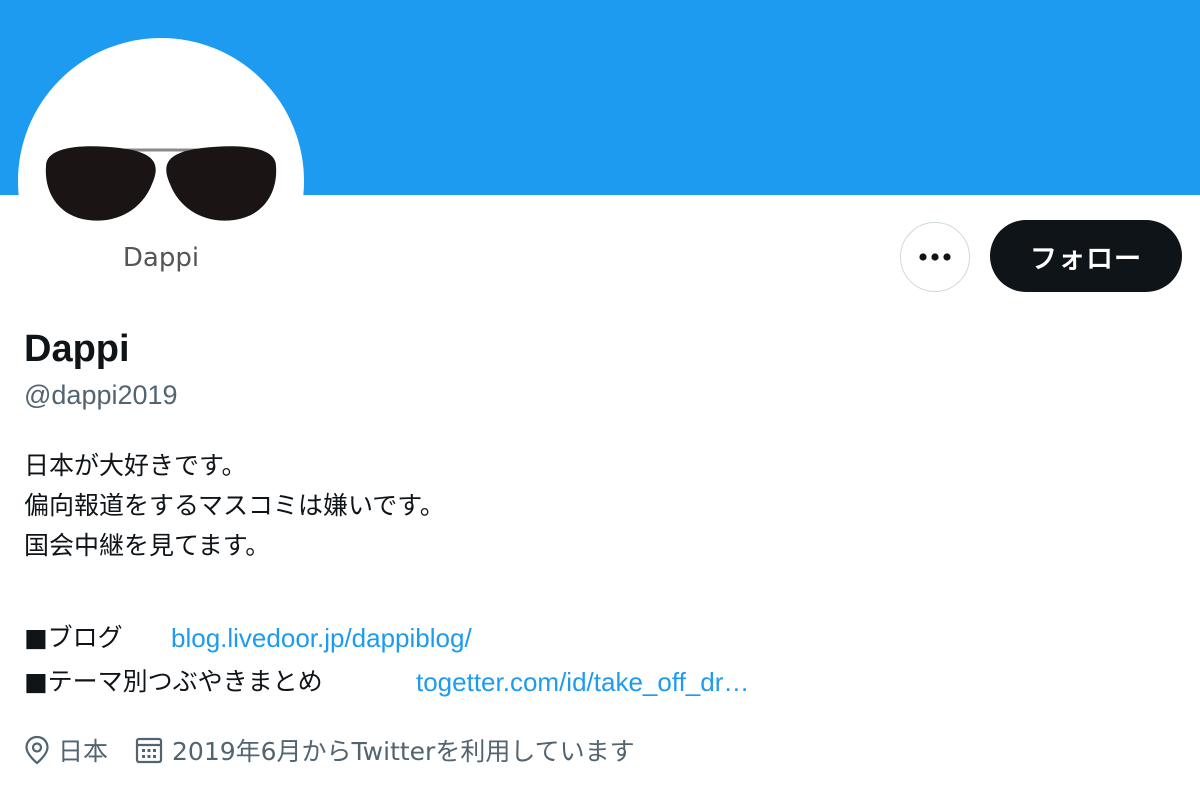 The image size is (1200, 797). I want to click on bio-line: 日本が大好きです。, so click(135, 465).